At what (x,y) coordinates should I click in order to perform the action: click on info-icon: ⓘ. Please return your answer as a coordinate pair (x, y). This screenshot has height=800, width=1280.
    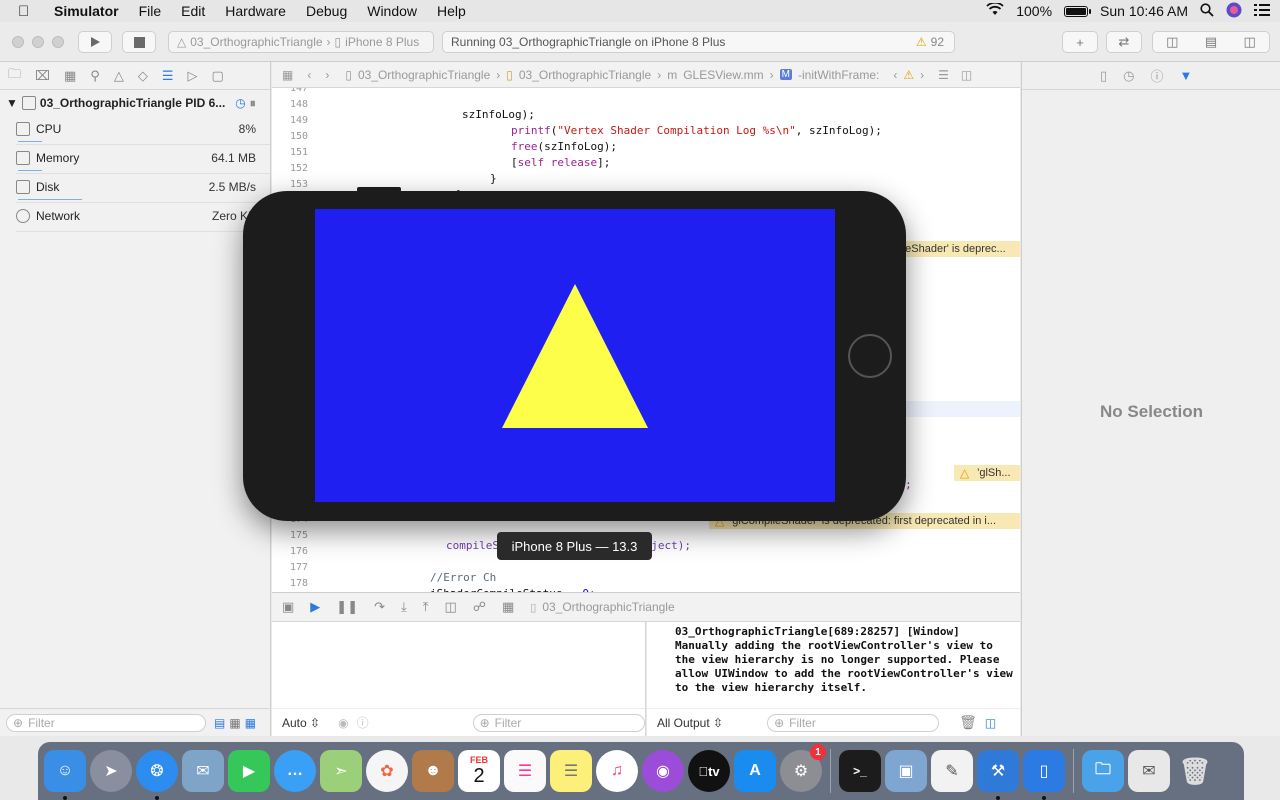
    Looking at the image, I should click on (363, 722).